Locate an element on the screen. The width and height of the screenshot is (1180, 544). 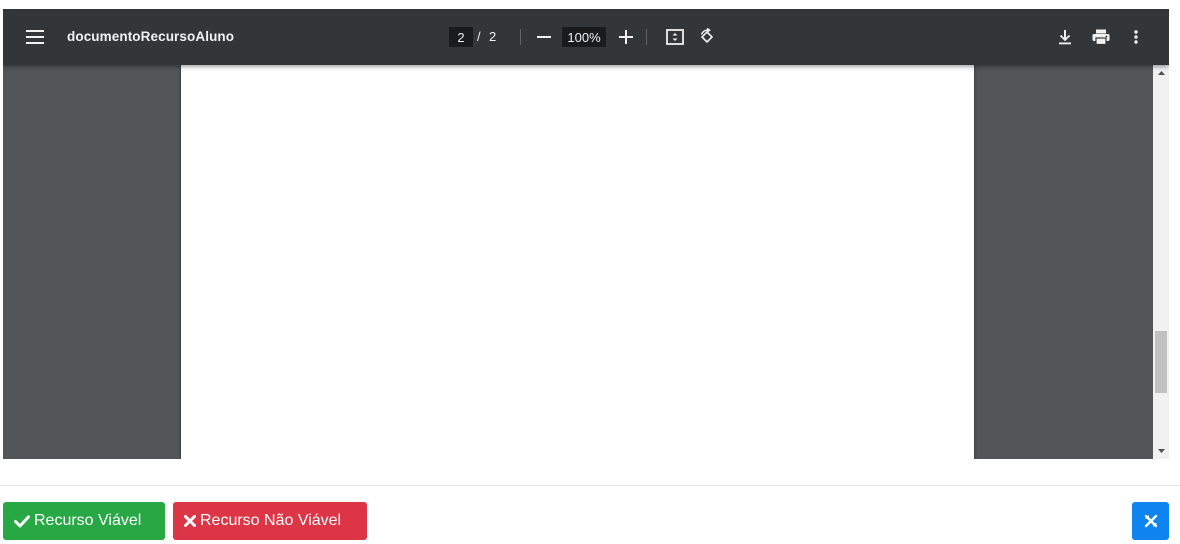
download-button is located at coordinates (1065, 37).